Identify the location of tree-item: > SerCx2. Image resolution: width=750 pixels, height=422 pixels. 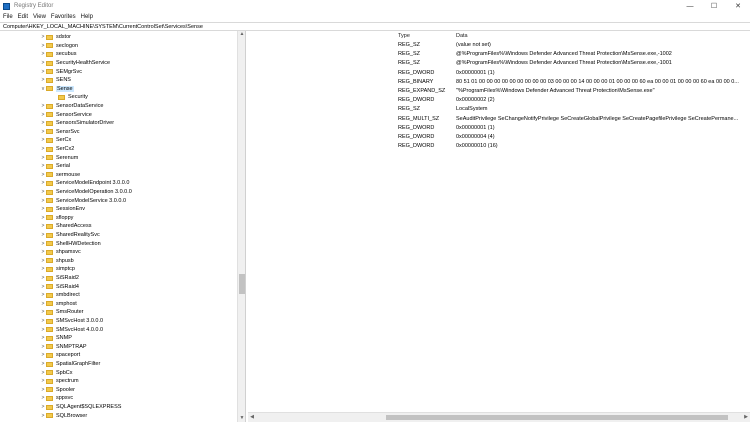
(37, 149).